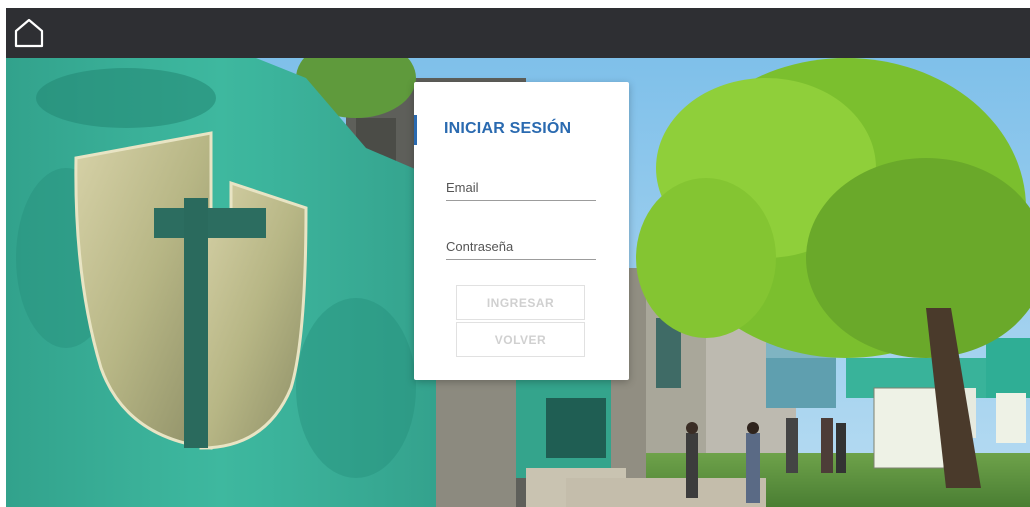  What do you see at coordinates (521, 231) in the screenshot?
I see `login-card: INICIAR SESIÓN INGRESAR VOLVER` at bounding box center [521, 231].